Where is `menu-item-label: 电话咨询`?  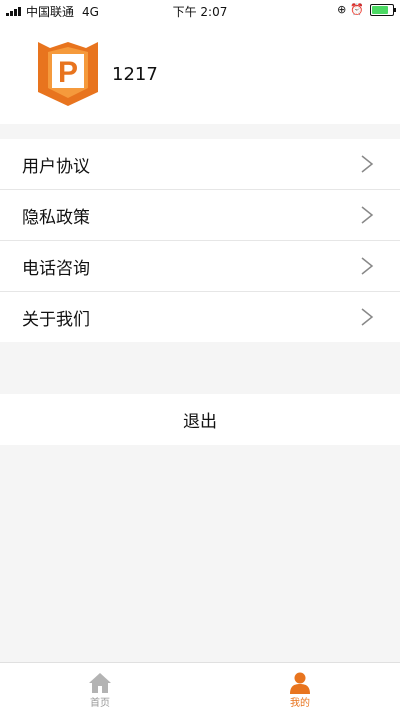 menu-item-label: 电话咨询 is located at coordinates (56, 268).